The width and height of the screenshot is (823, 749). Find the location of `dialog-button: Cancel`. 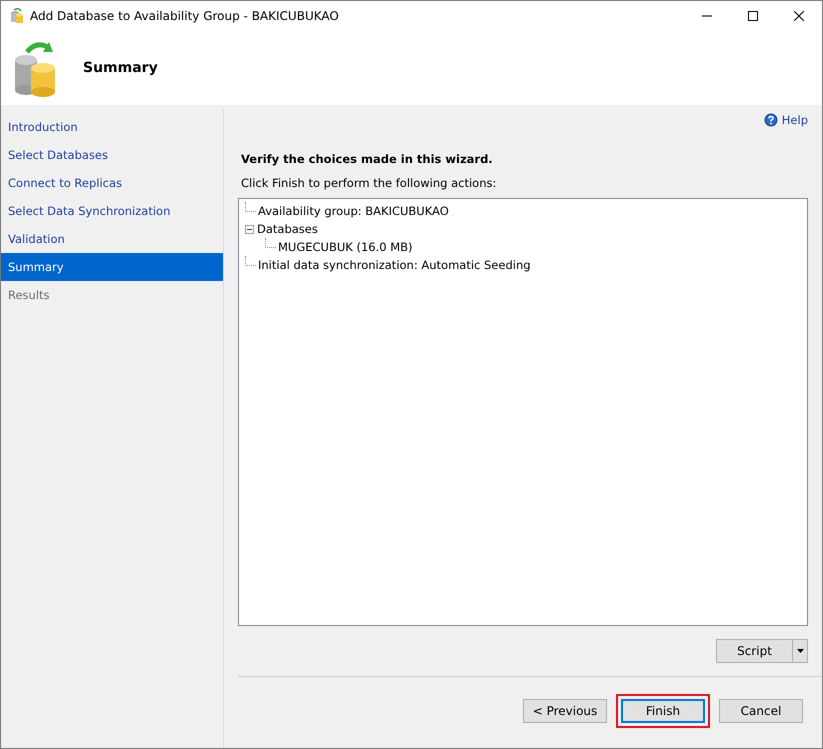

dialog-button: Cancel is located at coordinates (761, 711).